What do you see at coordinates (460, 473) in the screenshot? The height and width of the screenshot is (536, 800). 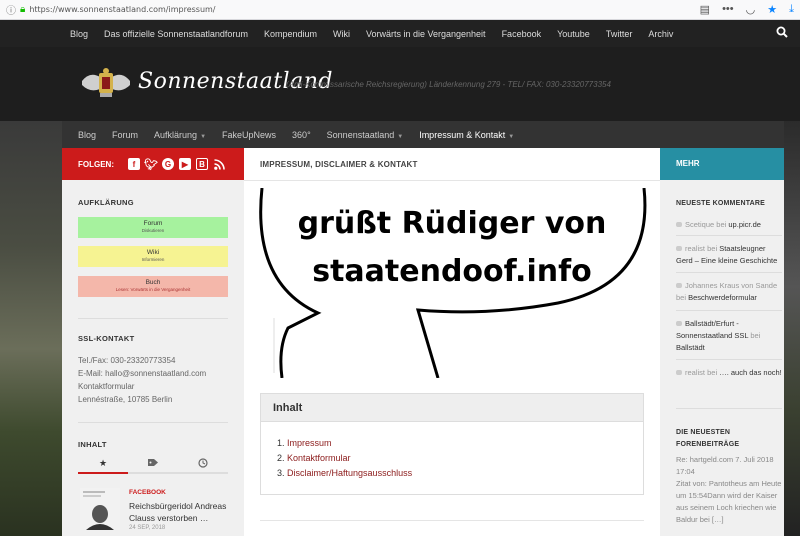 I see `toc-item-disclaimer: 3. Disclaimer/Haftungsausschluss` at bounding box center [460, 473].